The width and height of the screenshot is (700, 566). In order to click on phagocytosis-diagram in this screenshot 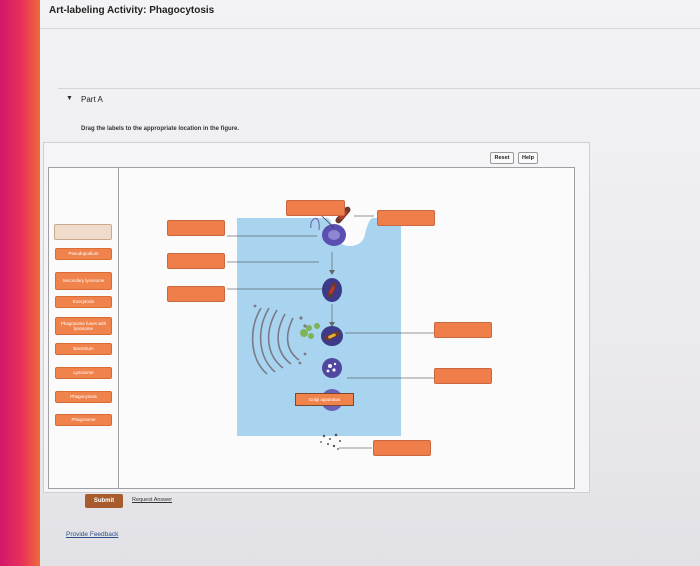, I will do `click(330, 326)`.